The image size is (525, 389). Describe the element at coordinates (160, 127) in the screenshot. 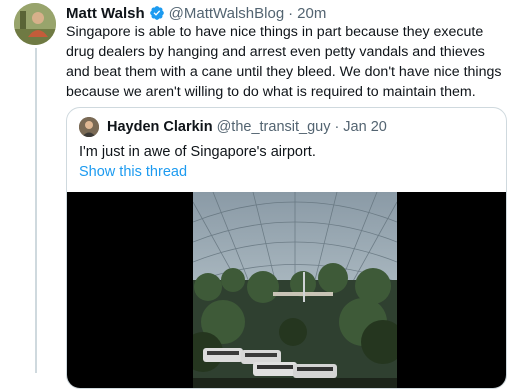

I see `quoted-author-name: Hayden Clarkin` at that location.